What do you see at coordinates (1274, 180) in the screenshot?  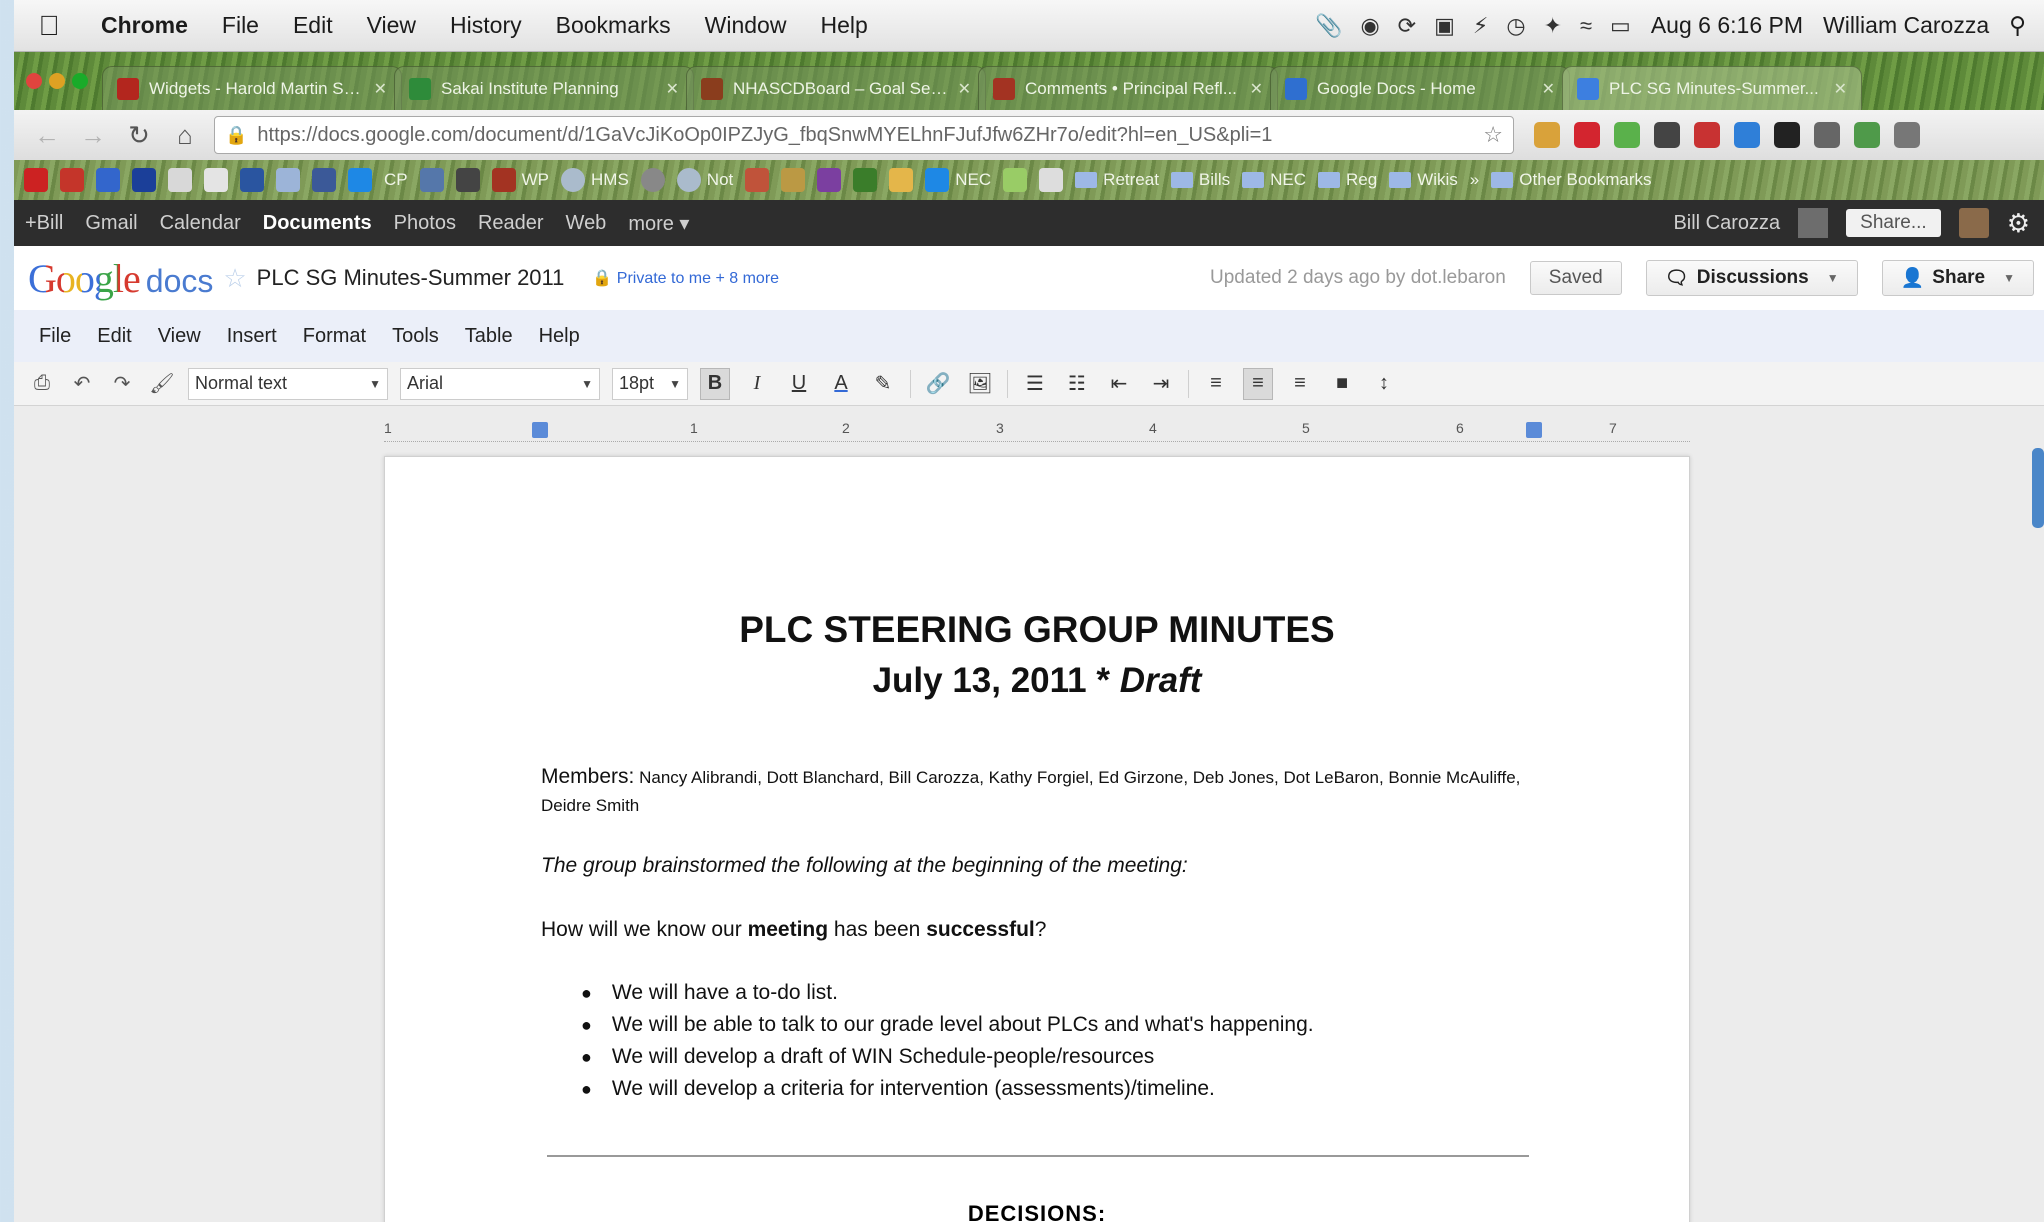 I see `folder-nec: NEC` at bounding box center [1274, 180].